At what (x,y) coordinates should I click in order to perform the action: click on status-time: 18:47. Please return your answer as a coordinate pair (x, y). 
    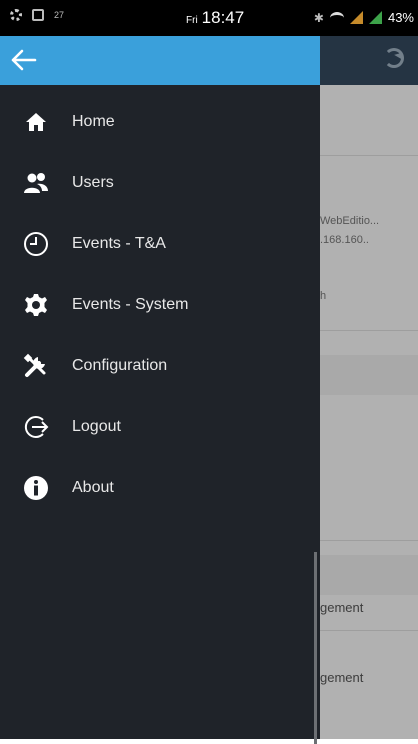
    Looking at the image, I should click on (223, 17).